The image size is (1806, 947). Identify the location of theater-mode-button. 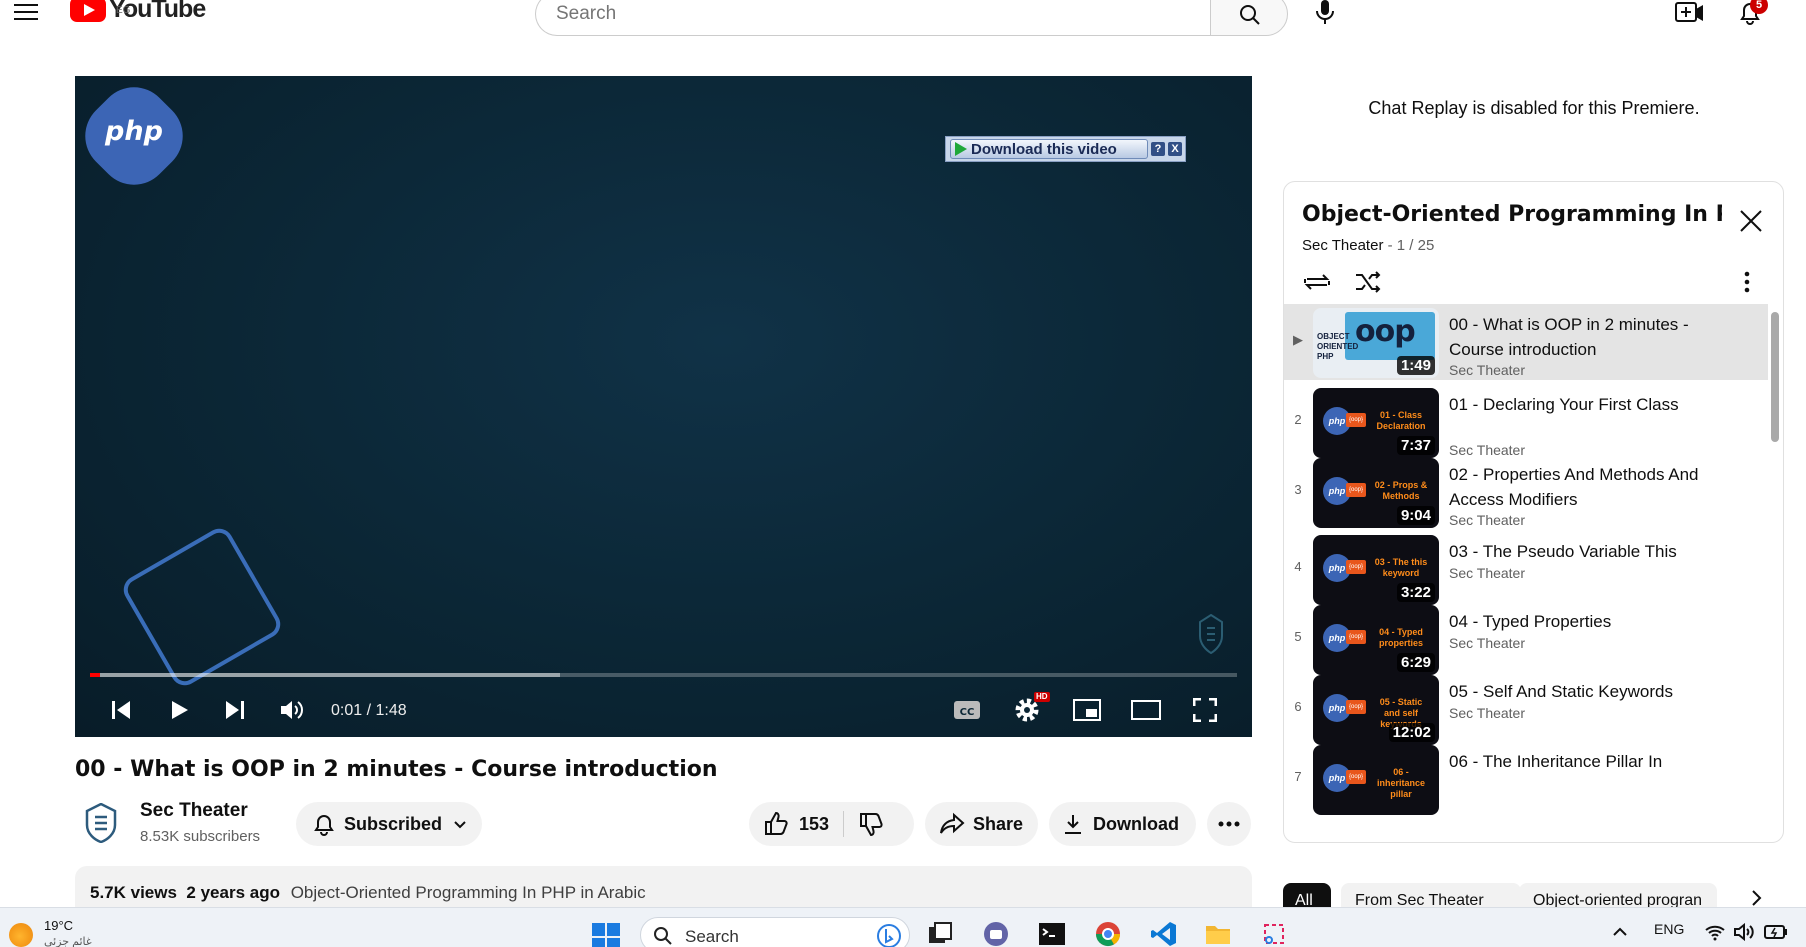
(1146, 710).